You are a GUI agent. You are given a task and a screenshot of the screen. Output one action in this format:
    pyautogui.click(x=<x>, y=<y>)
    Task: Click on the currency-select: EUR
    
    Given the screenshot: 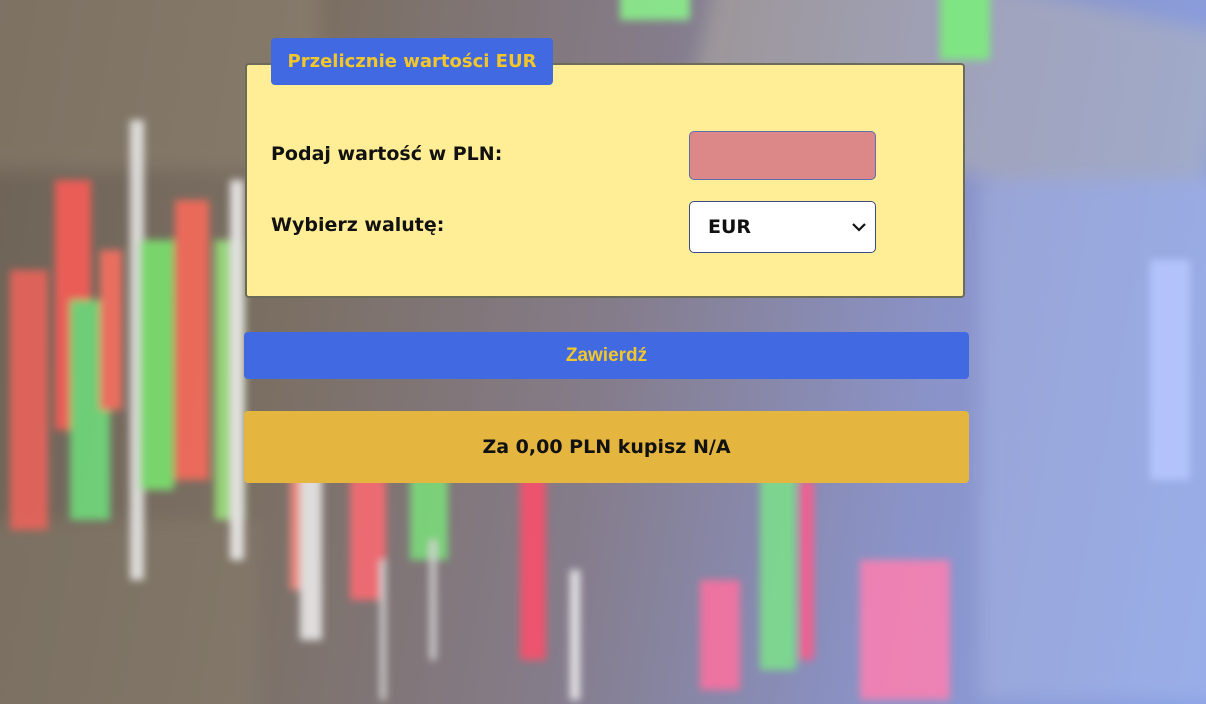 What is the action you would take?
    pyautogui.click(x=782, y=227)
    